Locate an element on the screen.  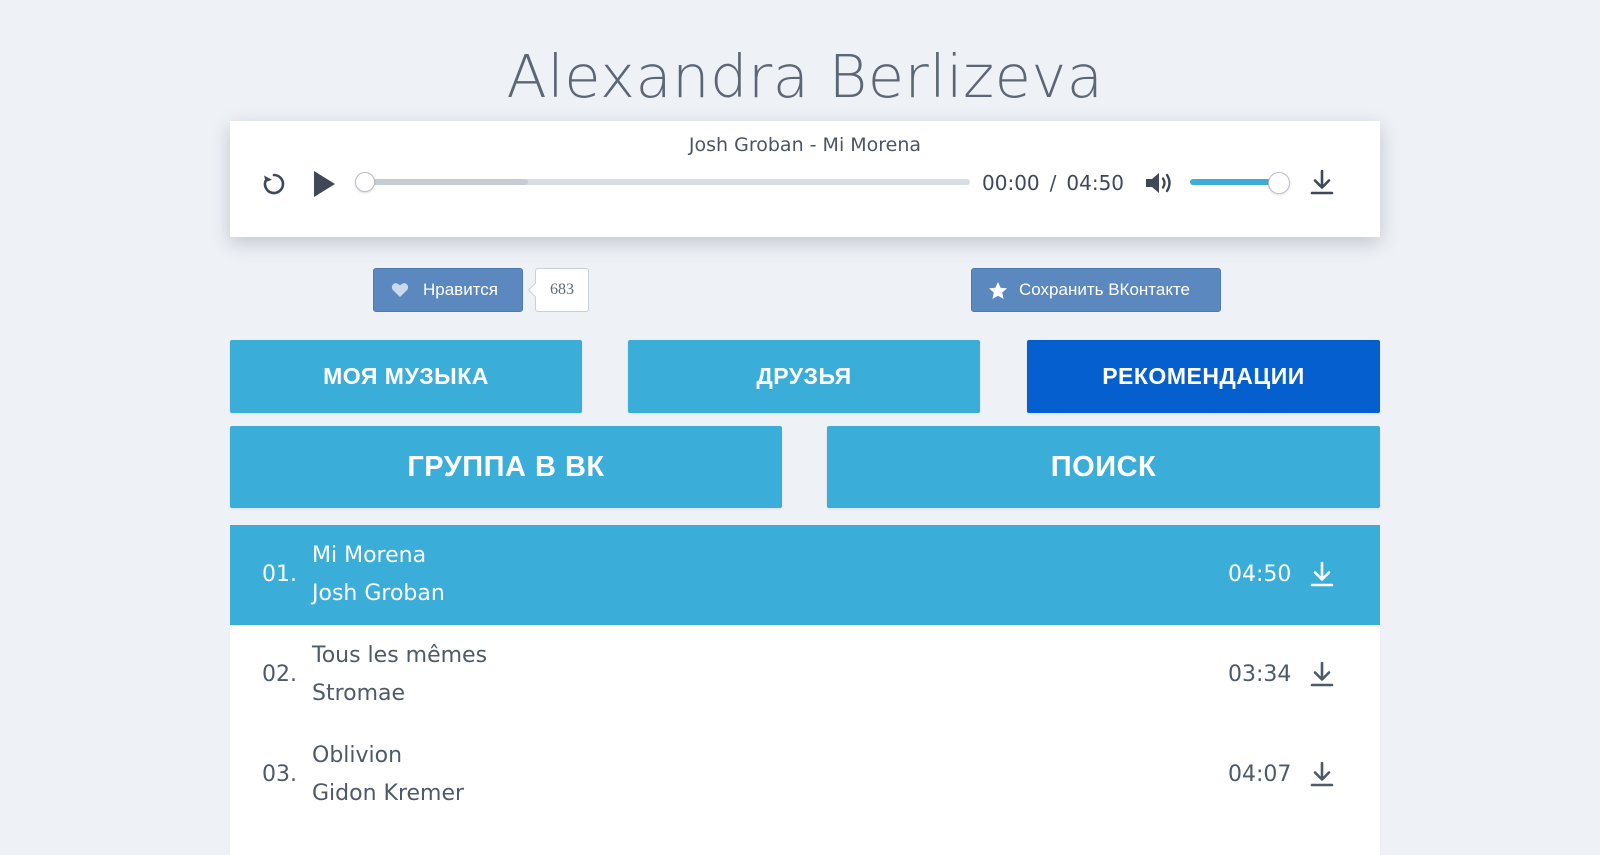
save-vk-button: Сохранить ВКонтакте is located at coordinates (1096, 290).